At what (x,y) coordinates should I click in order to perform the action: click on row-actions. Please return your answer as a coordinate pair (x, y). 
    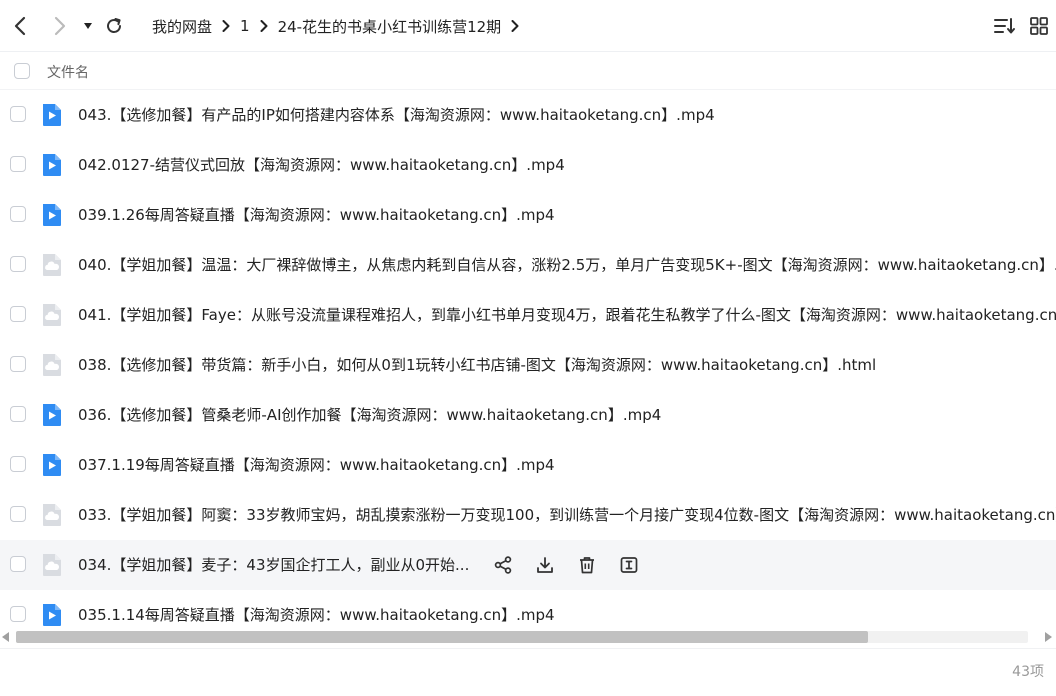
    Looking at the image, I should click on (574, 565).